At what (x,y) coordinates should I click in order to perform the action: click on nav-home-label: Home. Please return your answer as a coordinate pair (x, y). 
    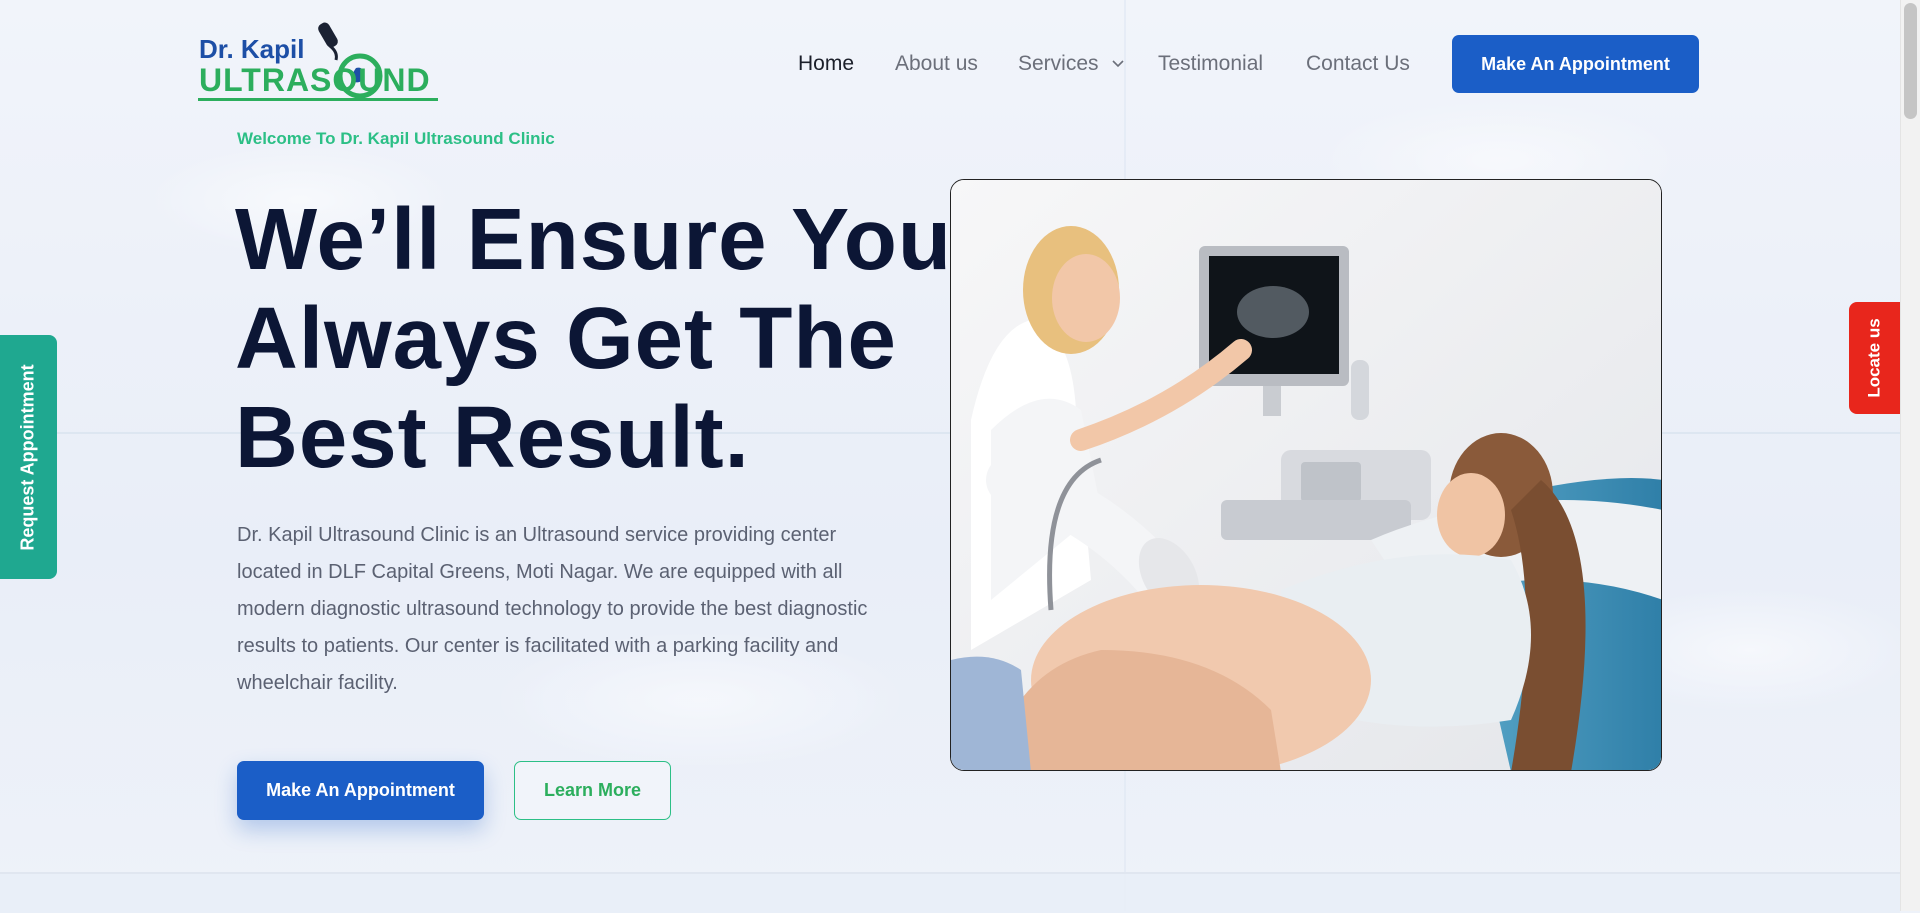
    Looking at the image, I should click on (826, 63).